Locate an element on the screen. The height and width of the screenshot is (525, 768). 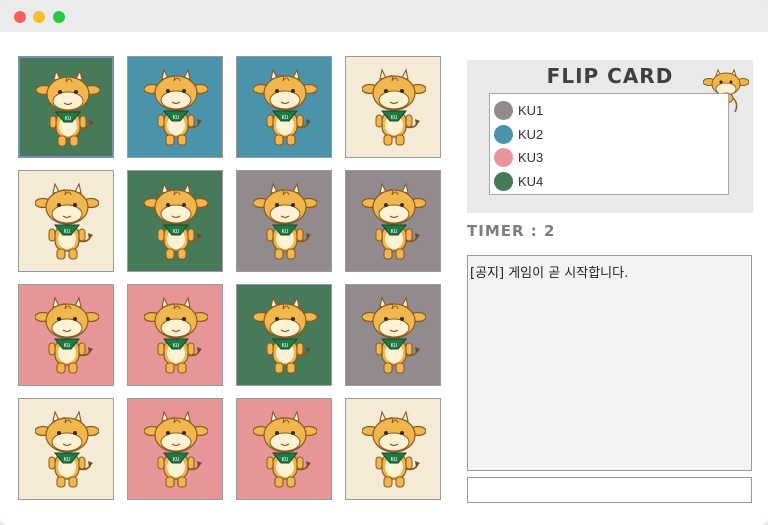
chat-message: [공지] 게임이 곧 시작합니다. is located at coordinates (549, 273).